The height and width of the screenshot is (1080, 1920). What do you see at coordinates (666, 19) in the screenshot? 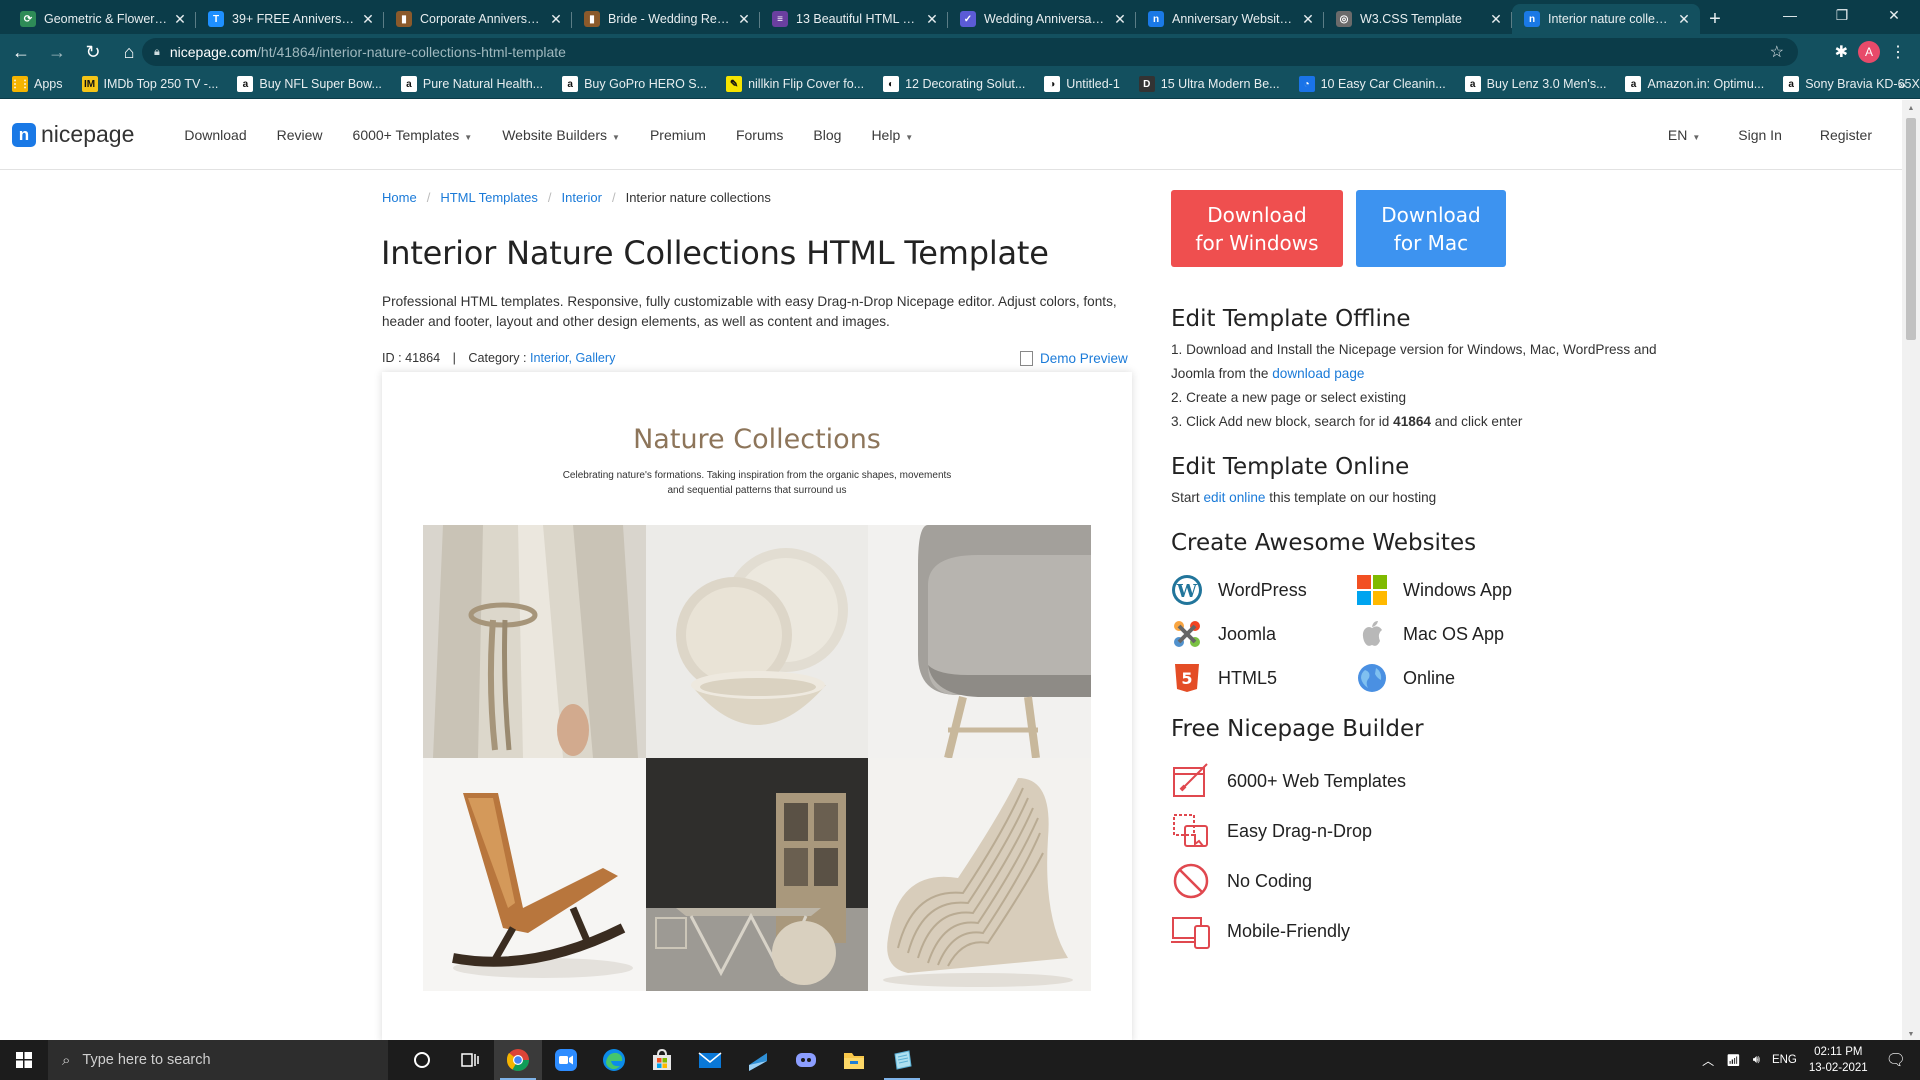
I see `browser-tab: ▮ Bride - Wedding Respo ✕` at bounding box center [666, 19].